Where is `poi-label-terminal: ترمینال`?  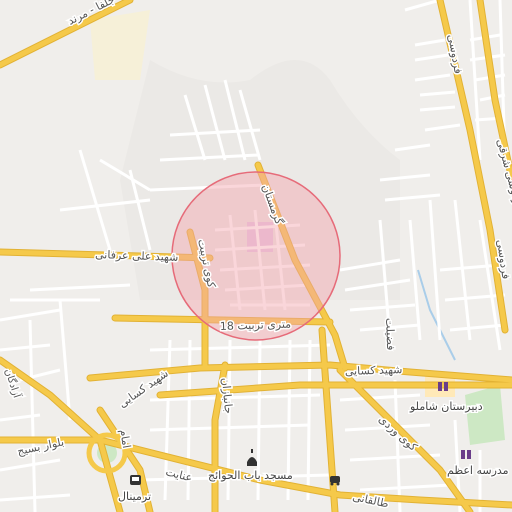 poi-label-terminal: ترمینال is located at coordinates (134, 496).